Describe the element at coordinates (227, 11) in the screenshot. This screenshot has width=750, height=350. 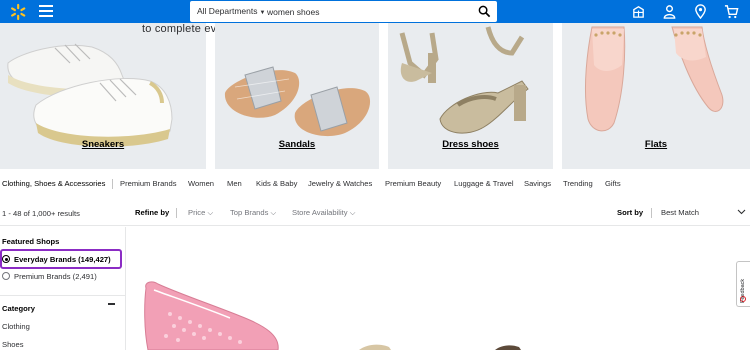
I see `departments-label: All Departments` at that location.